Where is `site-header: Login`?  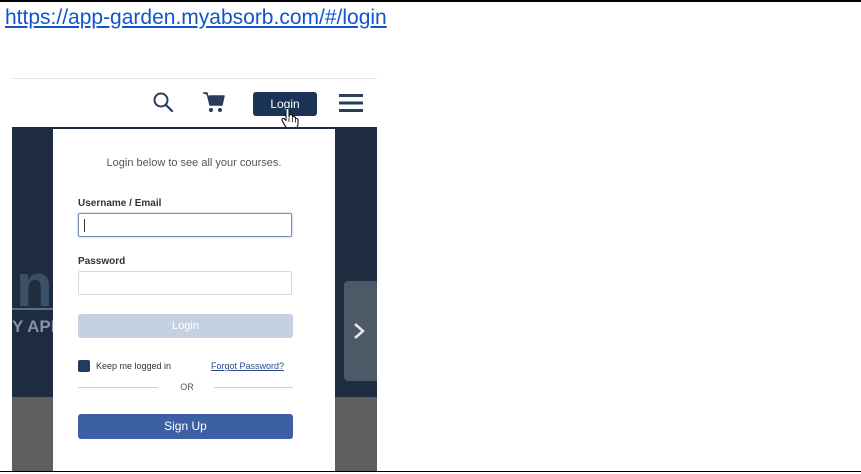 site-header: Login is located at coordinates (194, 105).